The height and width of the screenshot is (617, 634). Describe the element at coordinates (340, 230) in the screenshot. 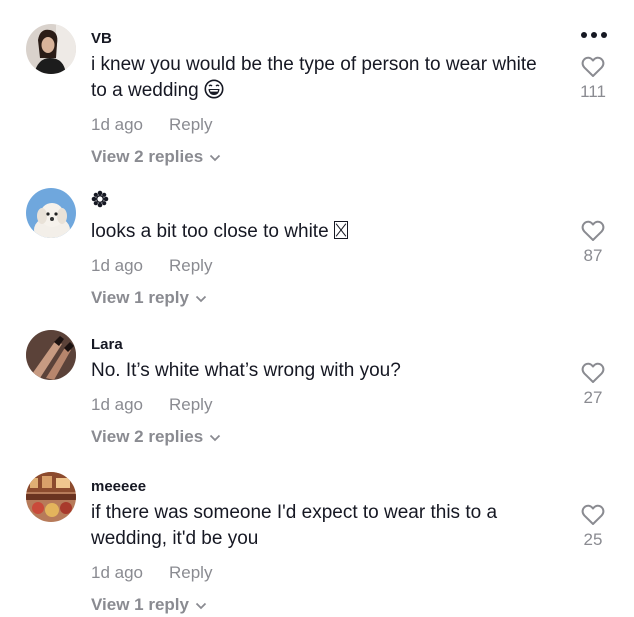

I see `missing-glyph-box` at that location.